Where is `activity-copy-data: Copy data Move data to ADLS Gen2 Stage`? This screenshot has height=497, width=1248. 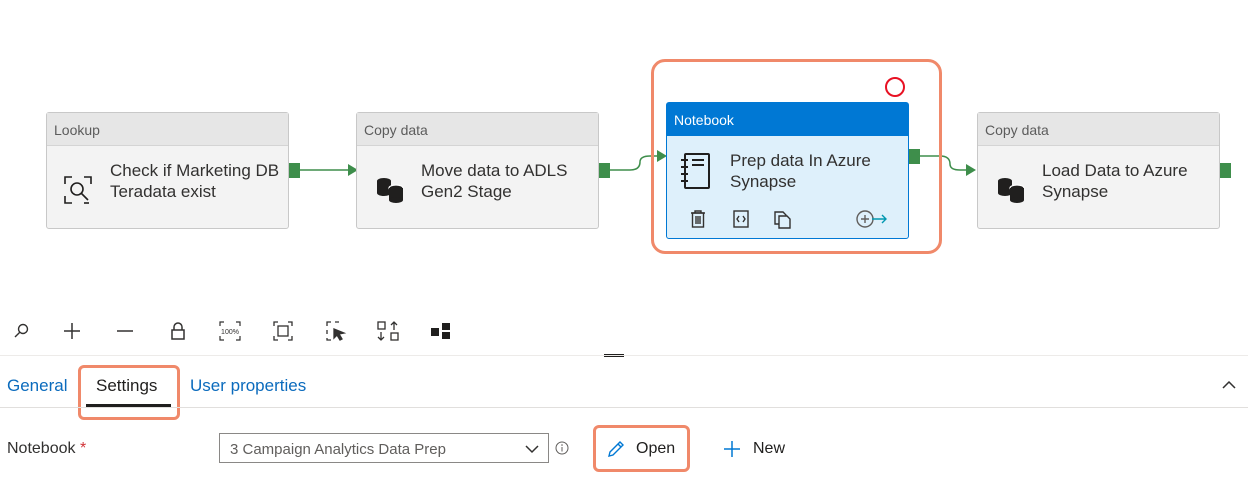 activity-copy-data: Copy data Move data to ADLS Gen2 Stage is located at coordinates (477, 170).